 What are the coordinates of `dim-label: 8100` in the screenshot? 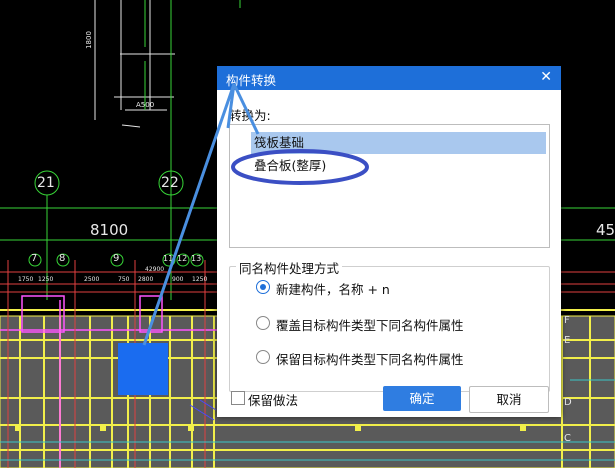 It's located at (109, 230).